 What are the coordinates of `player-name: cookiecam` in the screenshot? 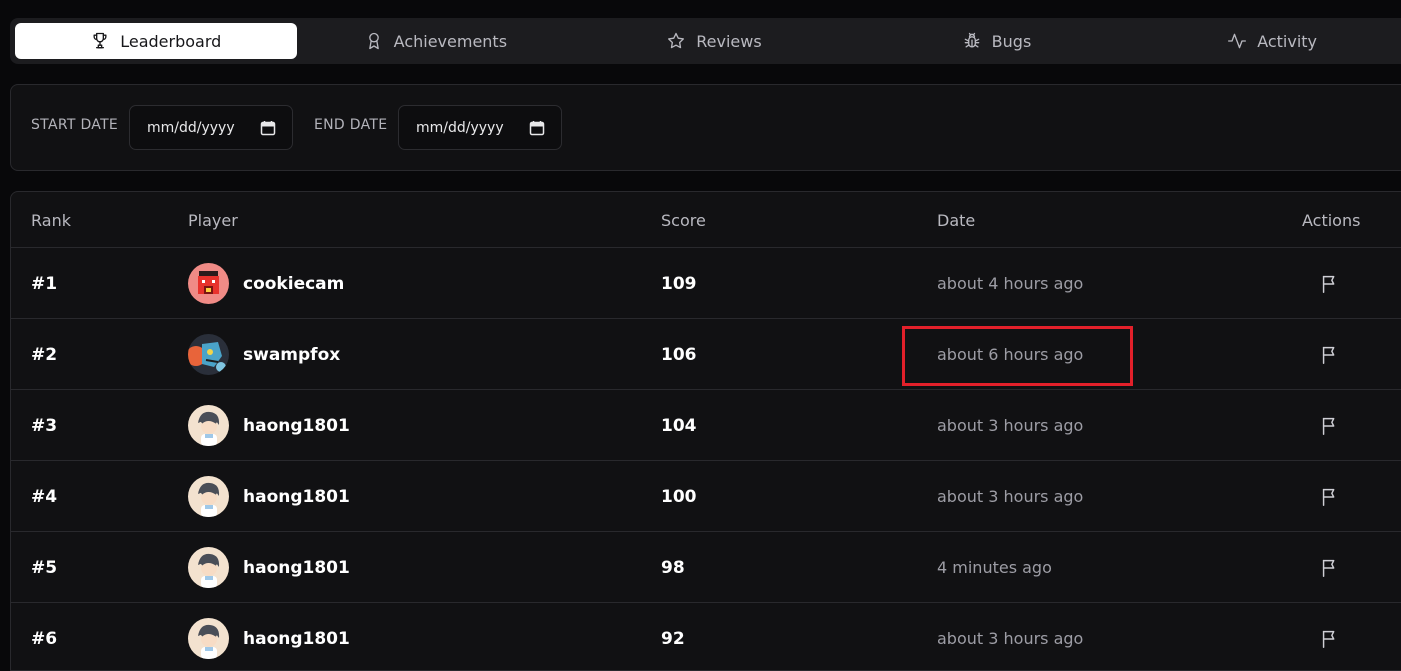 It's located at (294, 283).